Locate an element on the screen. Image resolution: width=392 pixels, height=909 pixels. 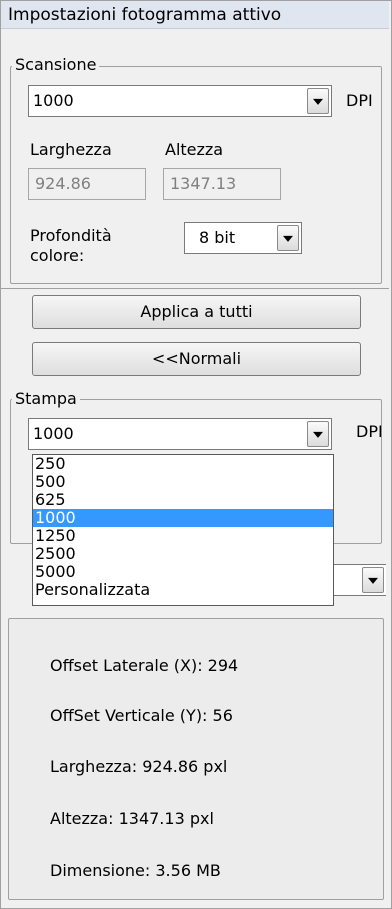
pixel-width-text: Larghezza: 924.86 pxl is located at coordinates (139, 766).